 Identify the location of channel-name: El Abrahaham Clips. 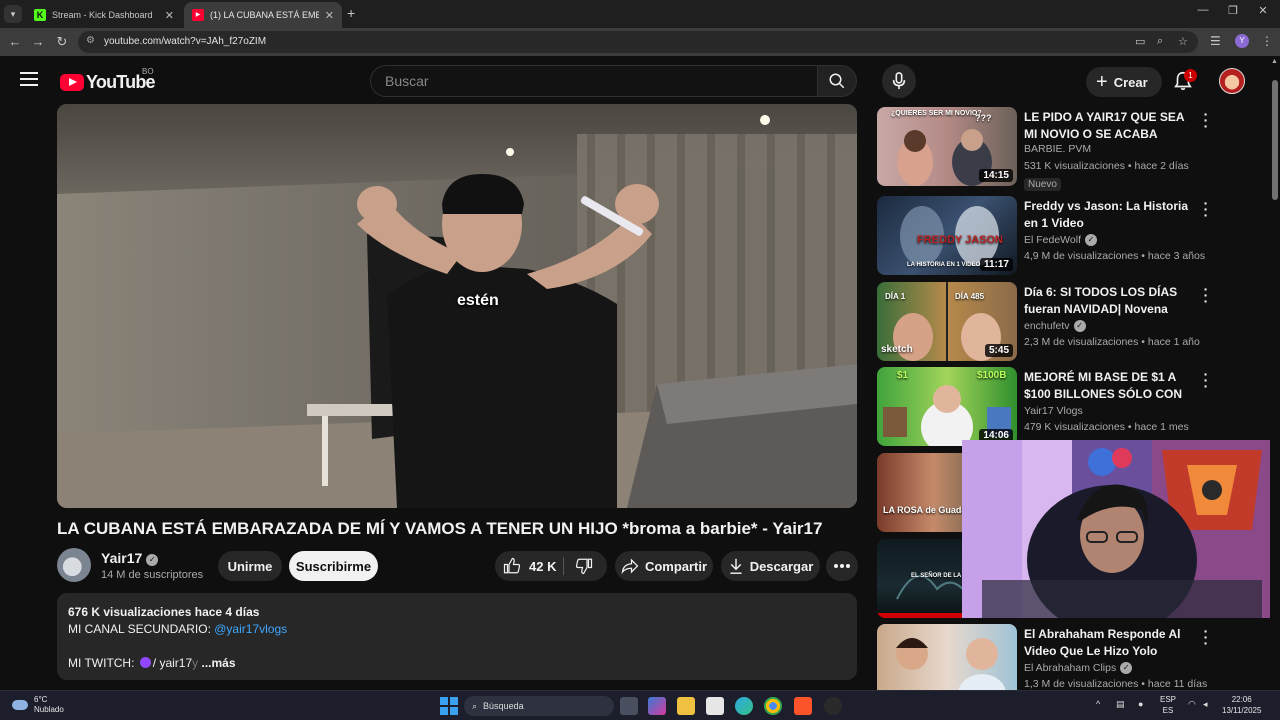
(1070, 668).